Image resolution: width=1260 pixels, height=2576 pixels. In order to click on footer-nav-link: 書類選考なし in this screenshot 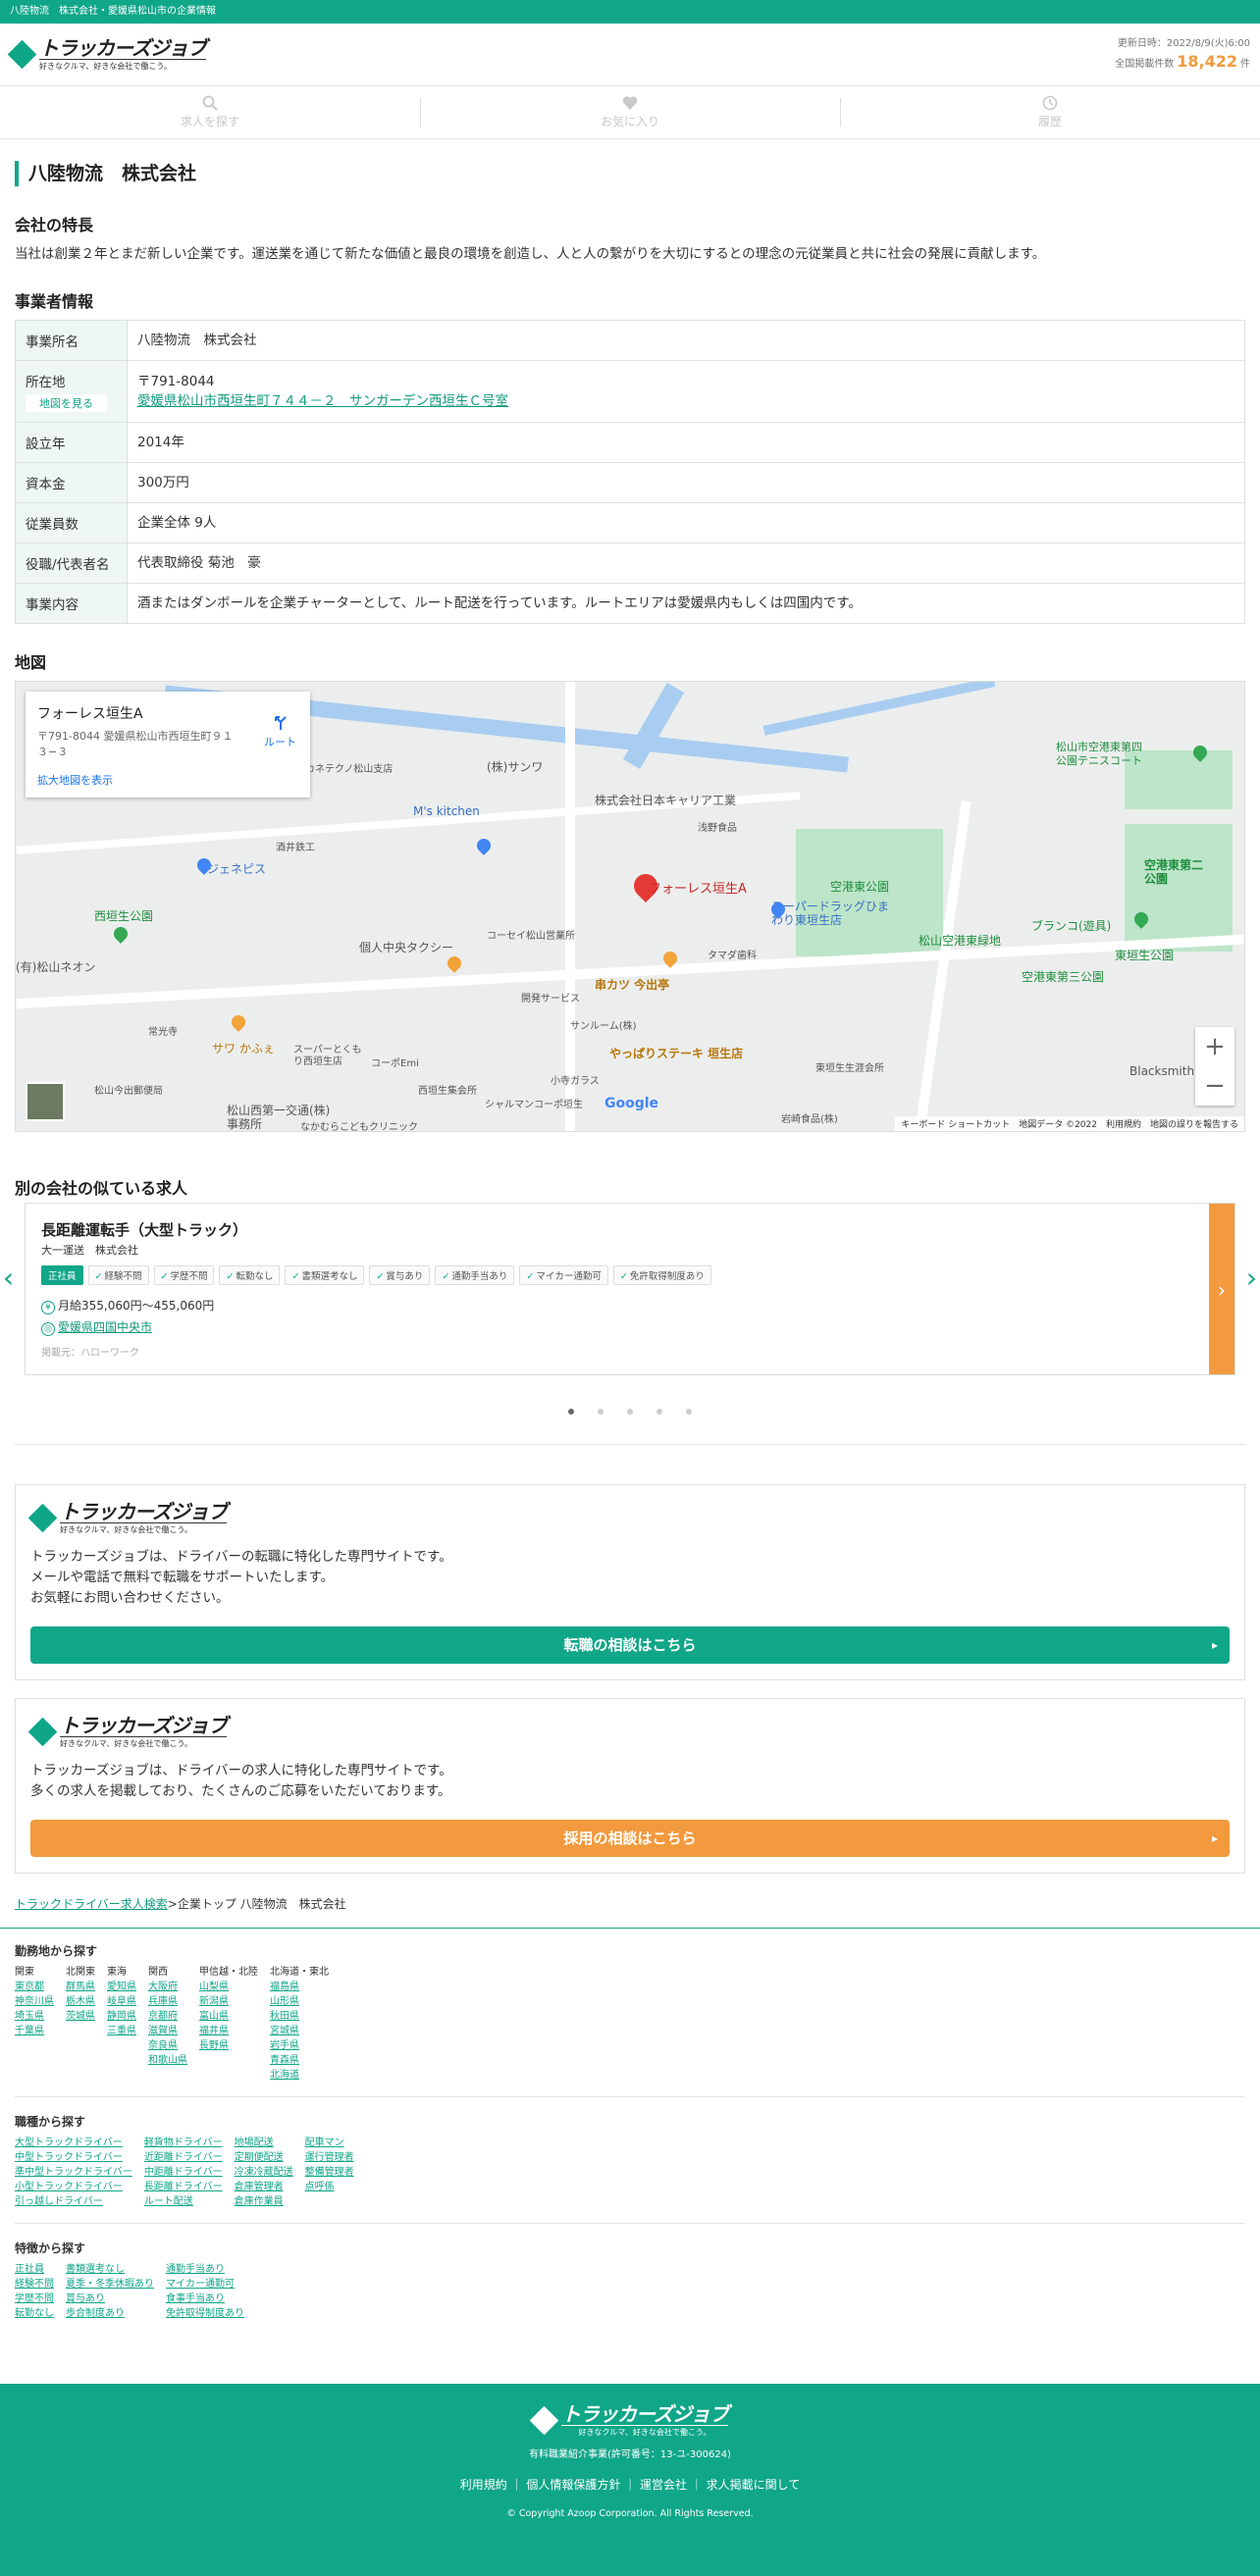, I will do `click(110, 2269)`.